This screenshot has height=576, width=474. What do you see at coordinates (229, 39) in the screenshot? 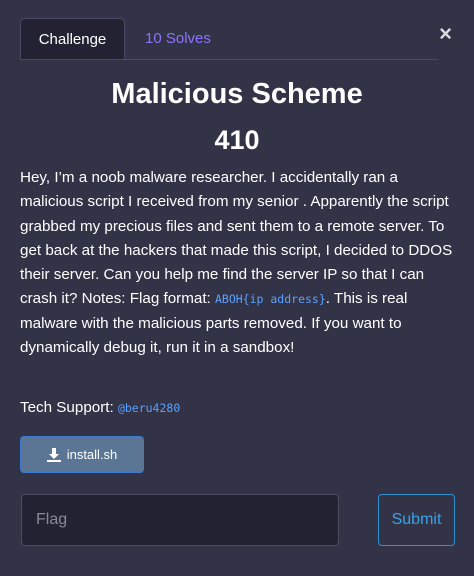
I see `tab-bar: Challenge 10 Solves` at bounding box center [229, 39].